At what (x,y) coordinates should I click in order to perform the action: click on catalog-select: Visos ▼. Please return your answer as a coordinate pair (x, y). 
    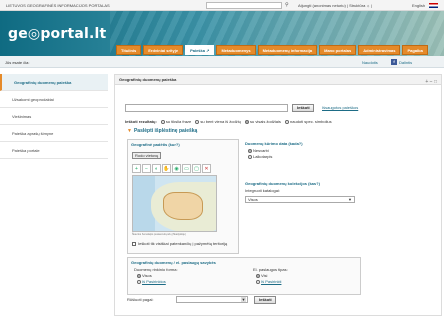
    Looking at the image, I should click on (300, 199).